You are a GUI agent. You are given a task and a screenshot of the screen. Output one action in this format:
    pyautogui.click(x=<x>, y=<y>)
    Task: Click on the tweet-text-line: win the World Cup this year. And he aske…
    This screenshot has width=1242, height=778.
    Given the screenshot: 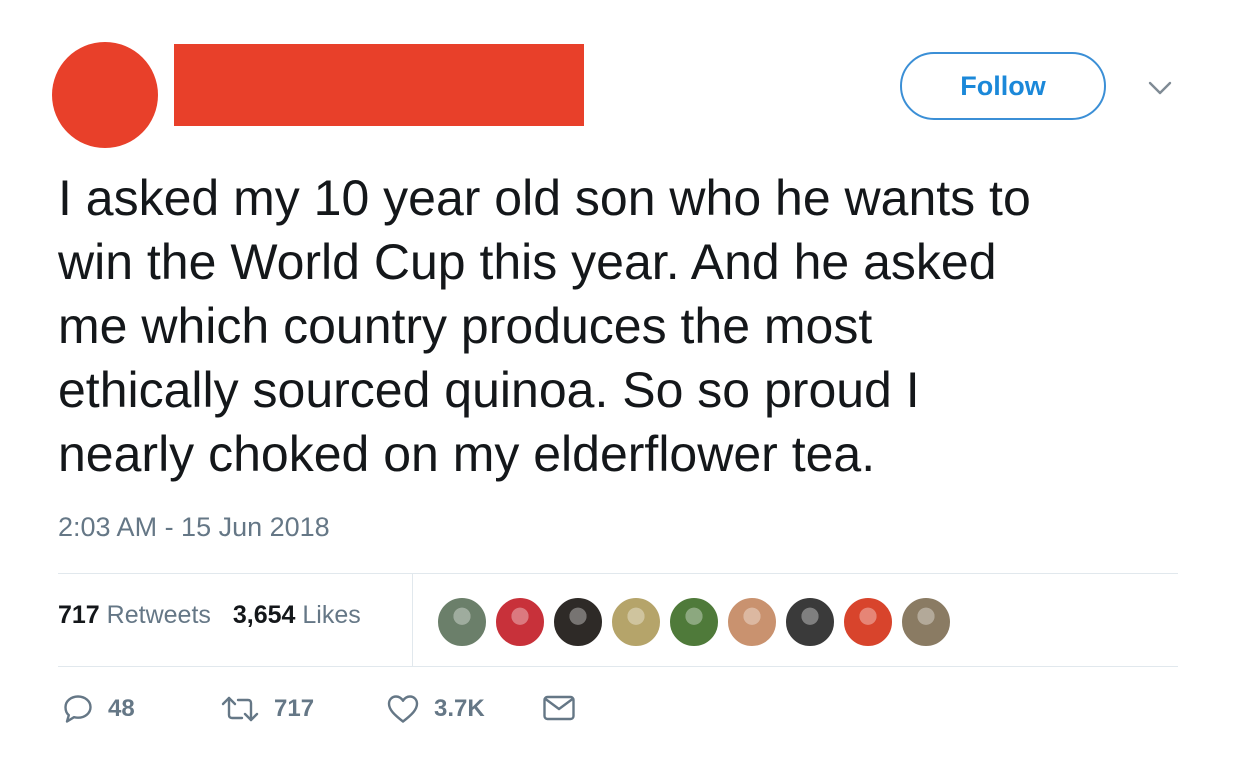 What is the action you would take?
    pyautogui.click(x=527, y=262)
    